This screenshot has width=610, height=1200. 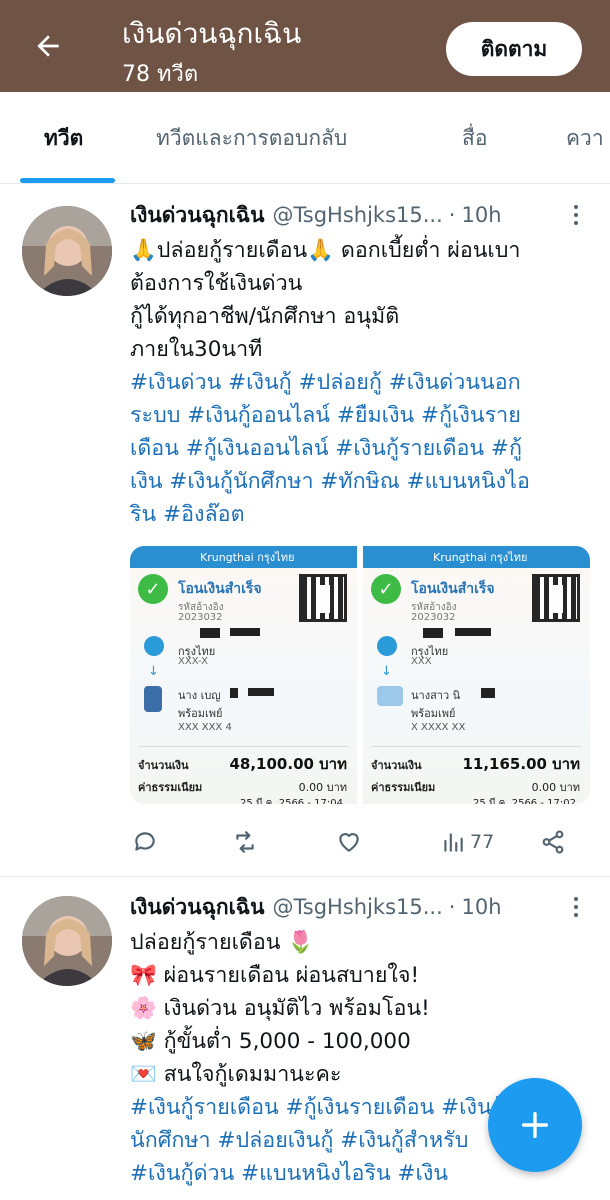 What do you see at coordinates (275, 975) in the screenshot?
I see `tweet-line: 🎀 ผ่อนรายเดือน ผ่อนสบายใจ!` at bounding box center [275, 975].